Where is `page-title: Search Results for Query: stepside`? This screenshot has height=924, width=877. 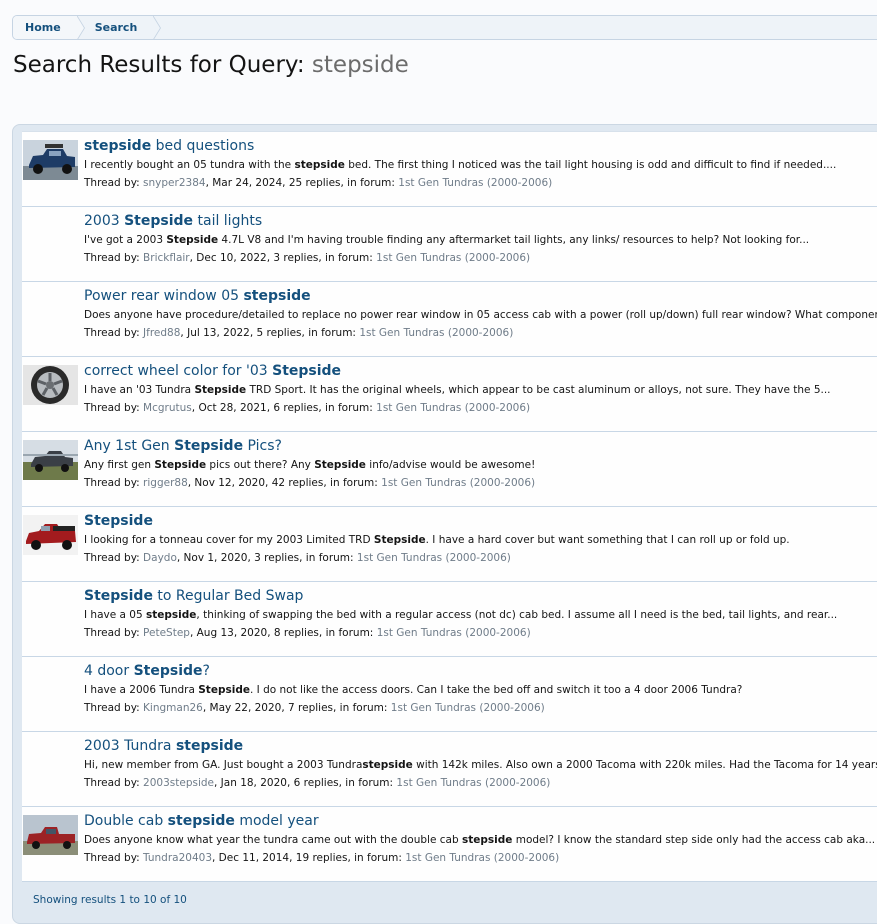 page-title: Search Results for Query: stepside is located at coordinates (211, 65).